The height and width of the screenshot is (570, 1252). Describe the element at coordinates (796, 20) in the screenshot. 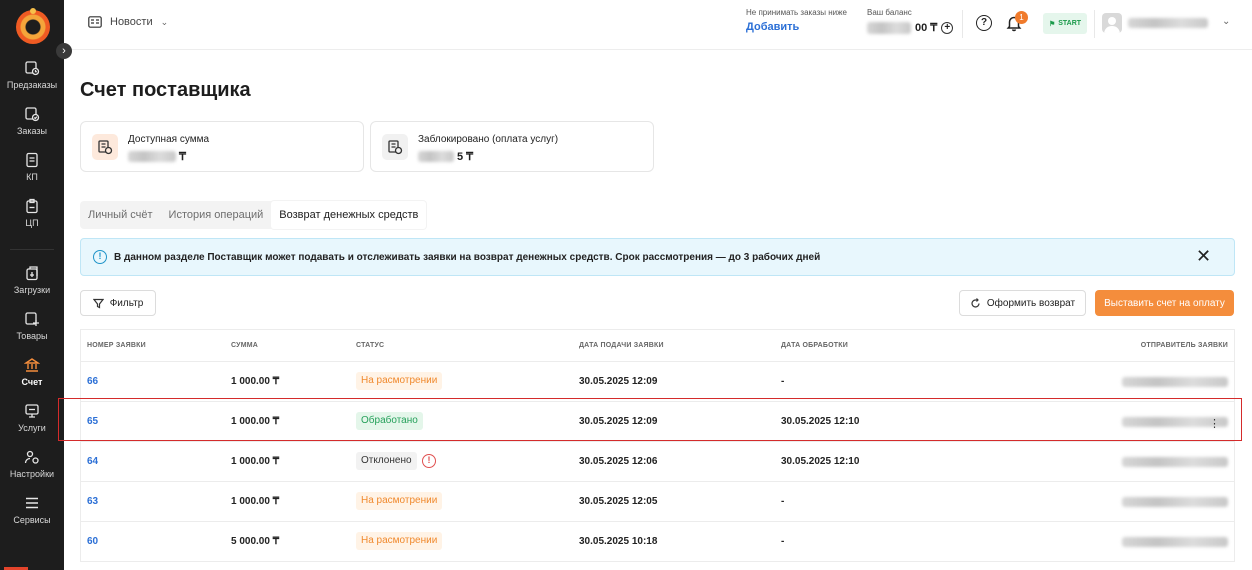

I see `order-limit: Не принимать заказы ниже Добавить` at that location.